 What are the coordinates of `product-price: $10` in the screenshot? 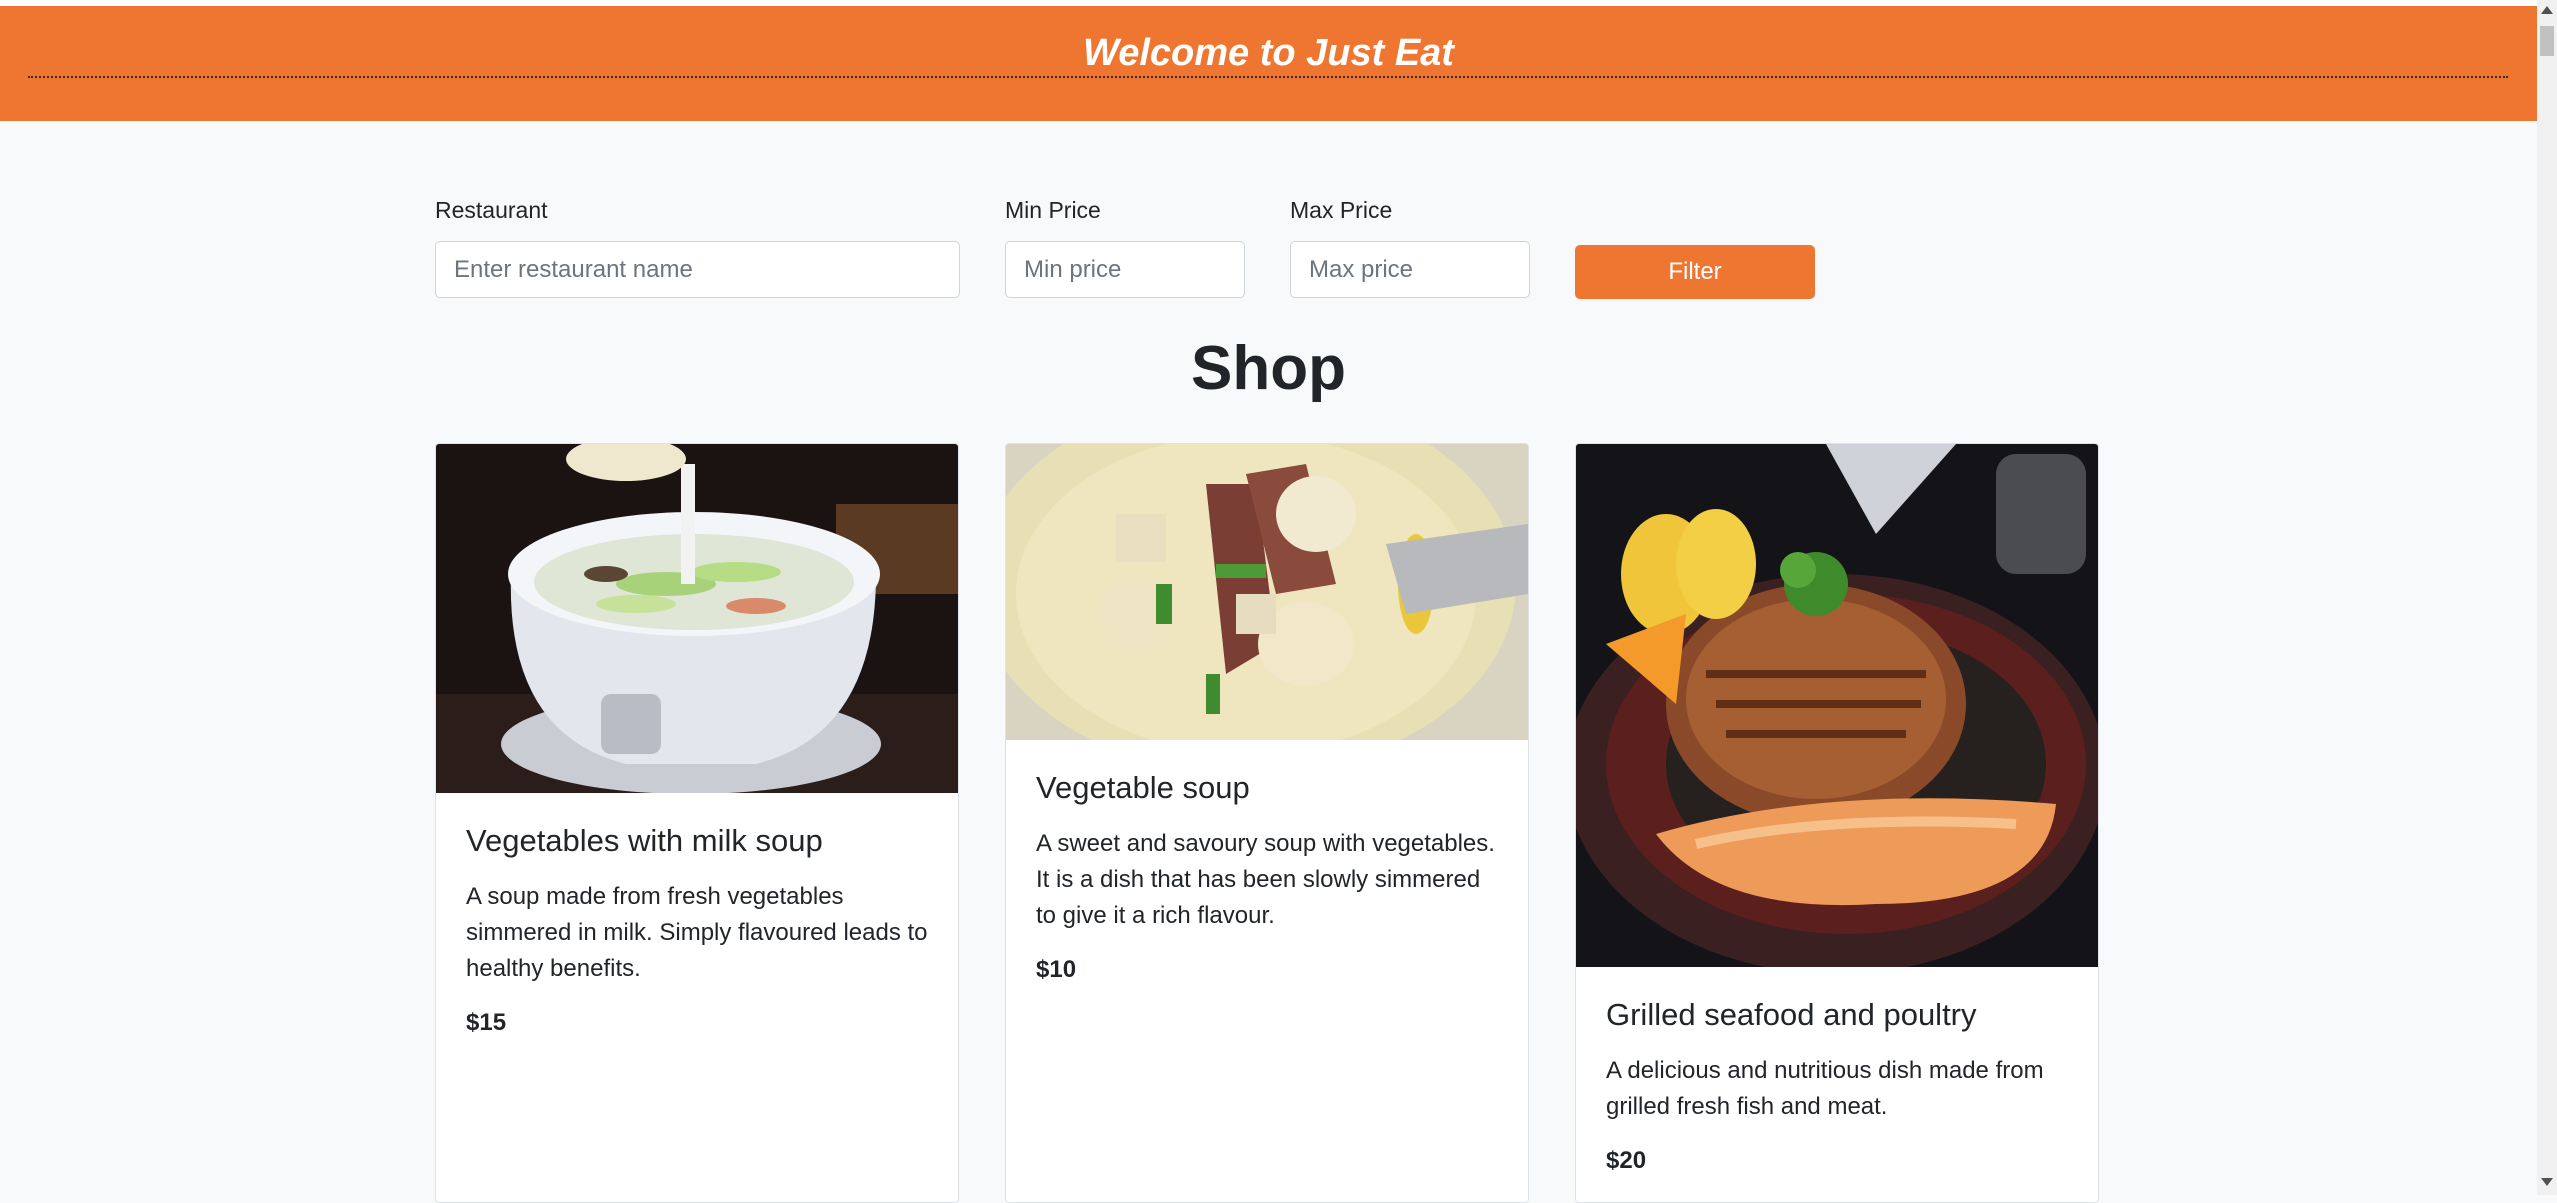 It's located at (1056, 969).